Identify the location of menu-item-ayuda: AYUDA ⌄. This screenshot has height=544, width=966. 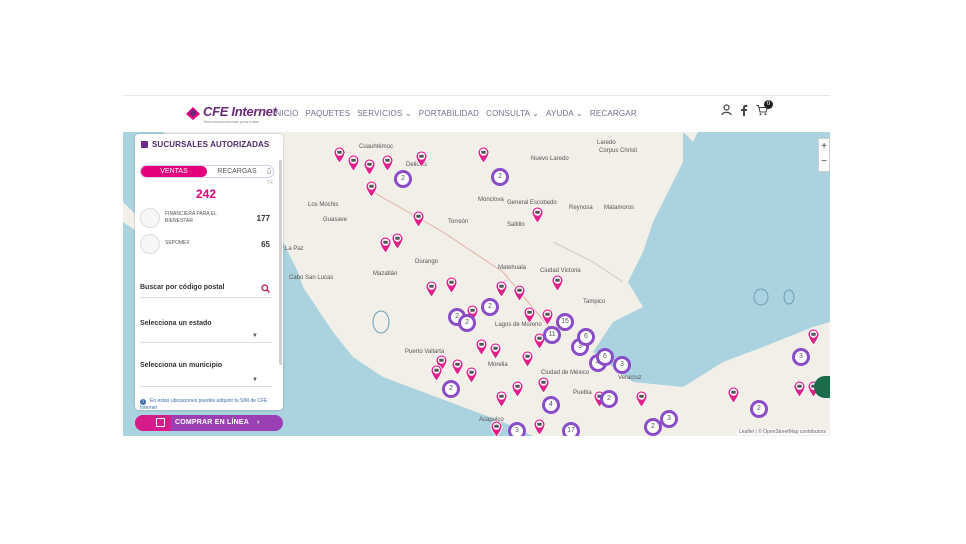
(564, 113).